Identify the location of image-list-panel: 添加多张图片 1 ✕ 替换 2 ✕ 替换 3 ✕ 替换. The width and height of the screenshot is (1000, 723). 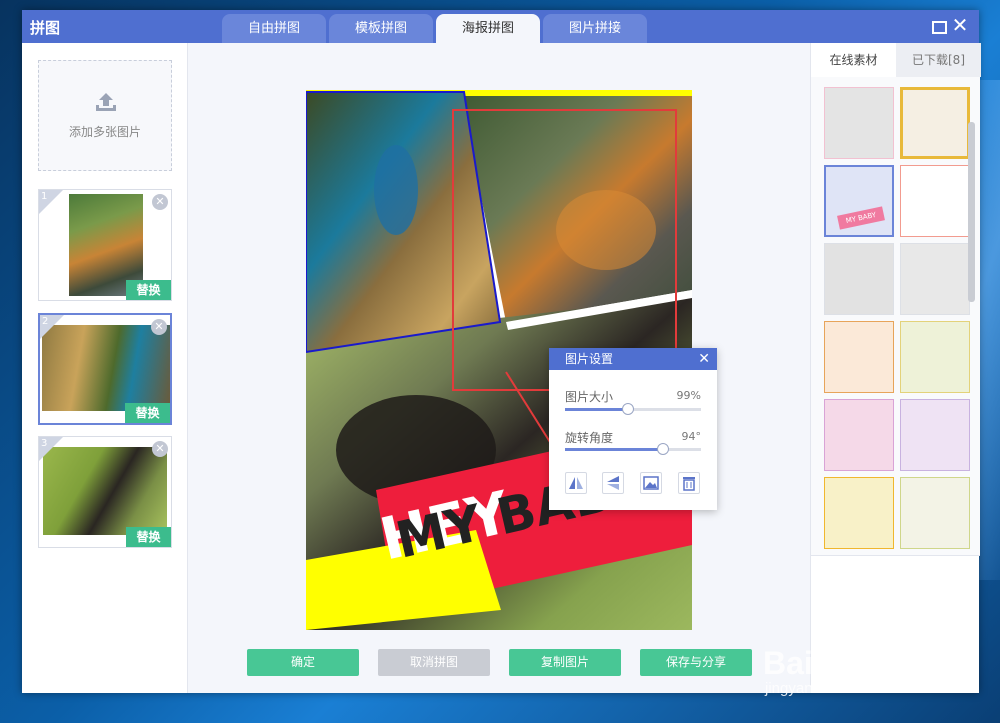
(105, 368).